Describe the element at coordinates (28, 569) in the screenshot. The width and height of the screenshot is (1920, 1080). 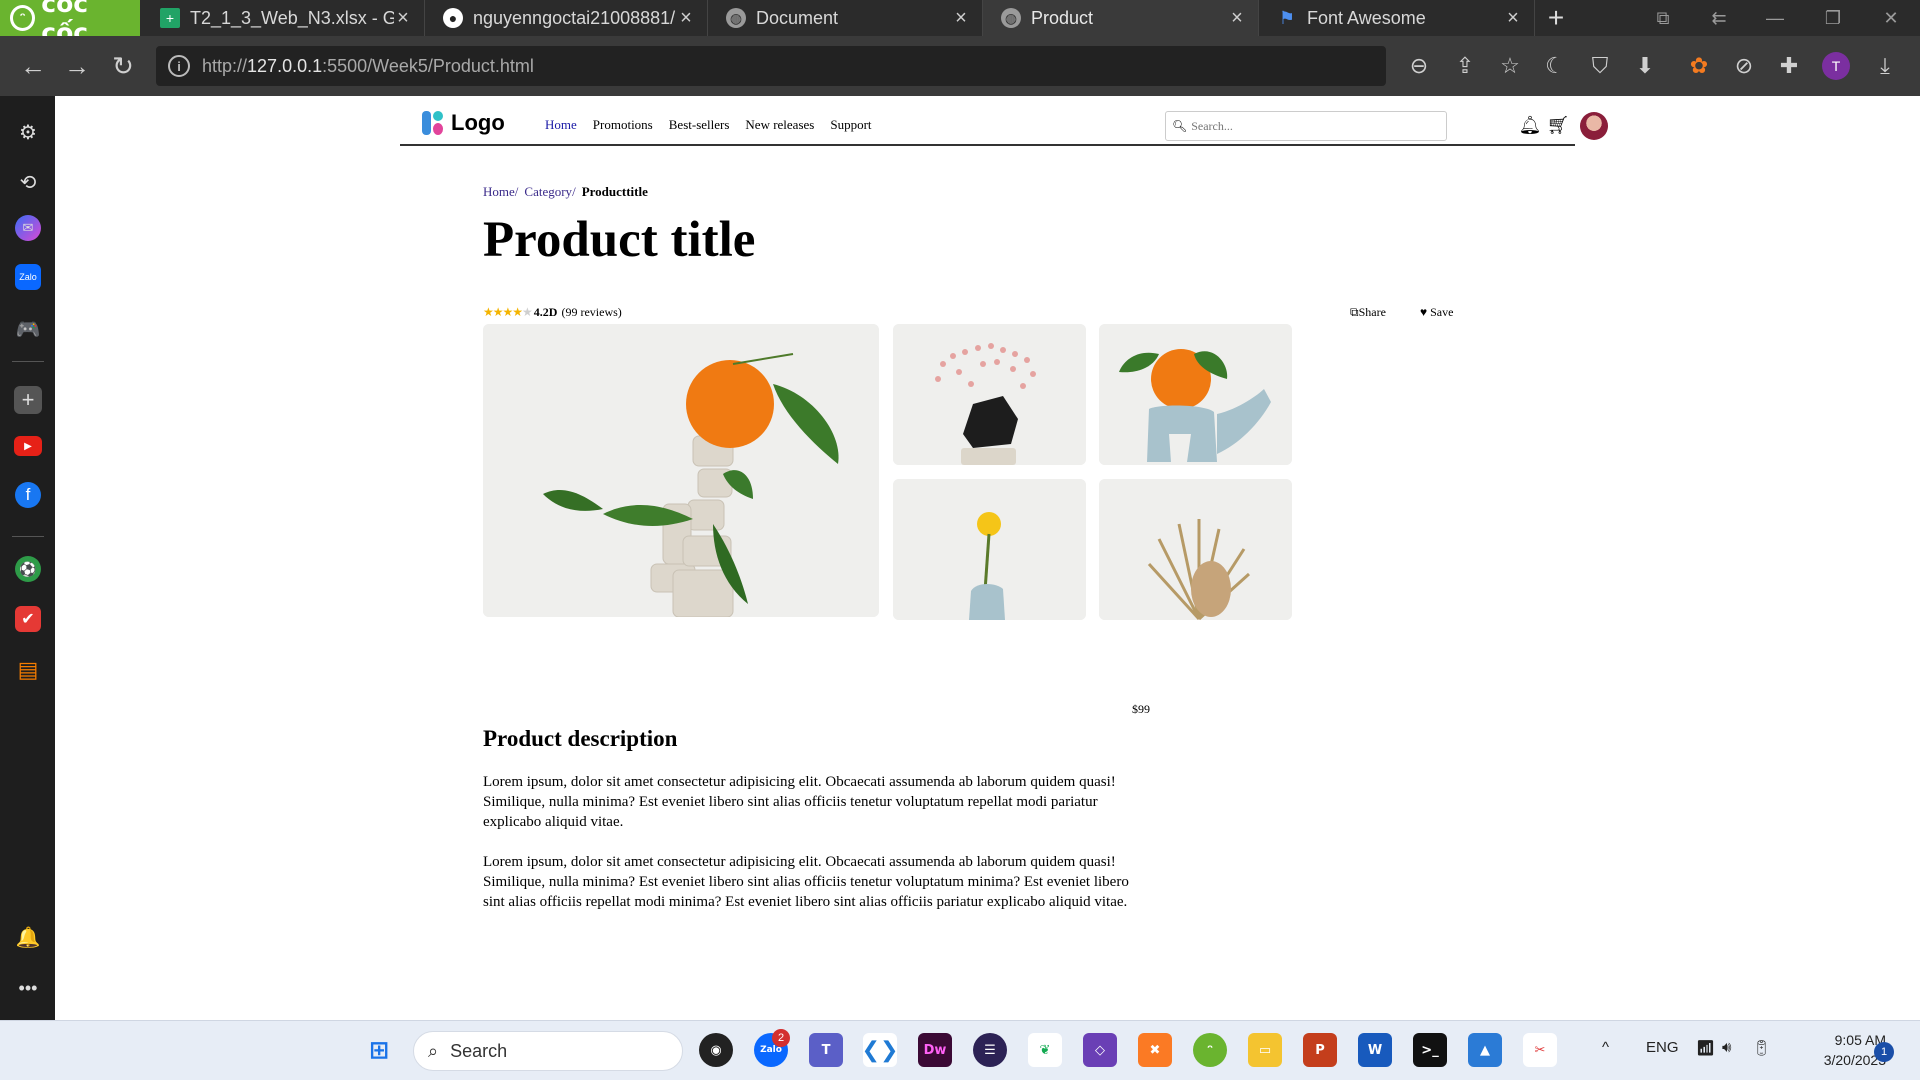
I see `football-icon: ⚽` at that location.